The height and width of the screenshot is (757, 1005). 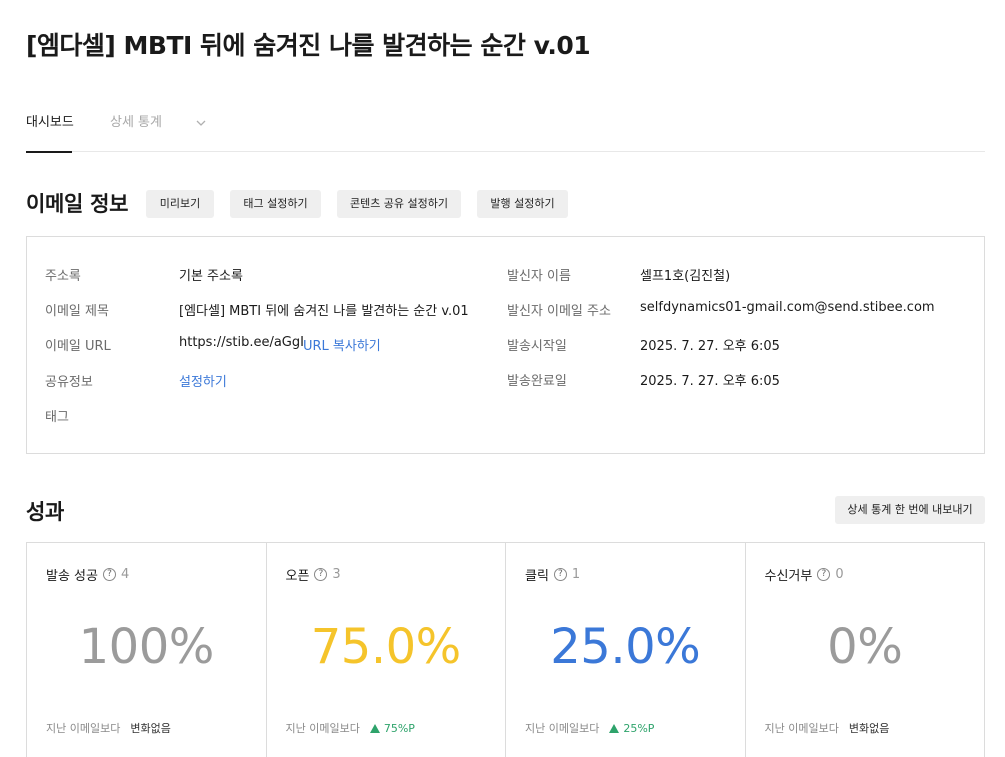 What do you see at coordinates (537, 576) in the screenshot?
I see `metric-label: 클릭` at bounding box center [537, 576].